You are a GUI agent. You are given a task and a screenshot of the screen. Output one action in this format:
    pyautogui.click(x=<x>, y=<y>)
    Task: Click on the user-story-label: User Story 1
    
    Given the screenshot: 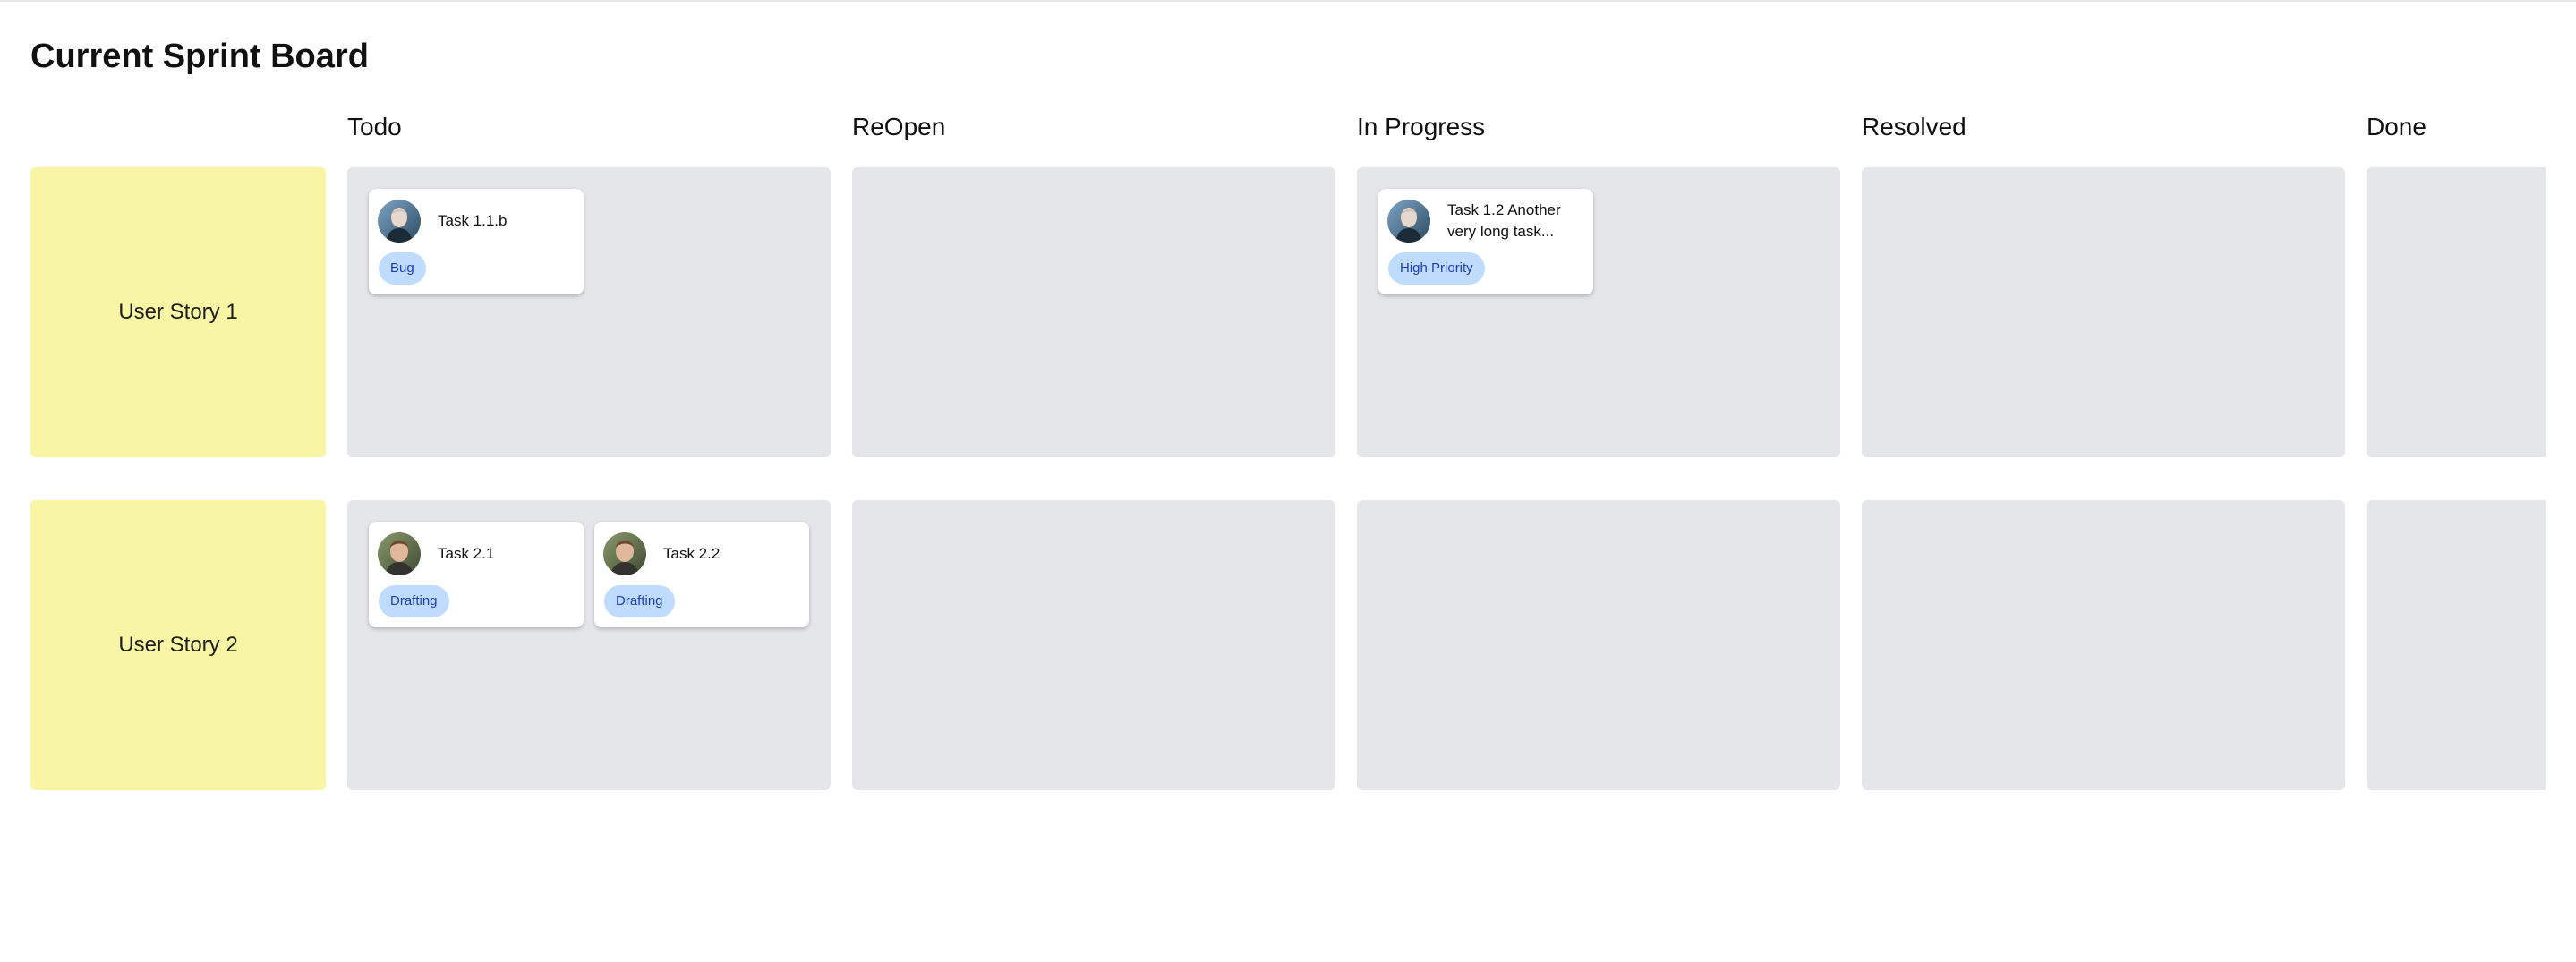 What is the action you would take?
    pyautogui.click(x=178, y=312)
    